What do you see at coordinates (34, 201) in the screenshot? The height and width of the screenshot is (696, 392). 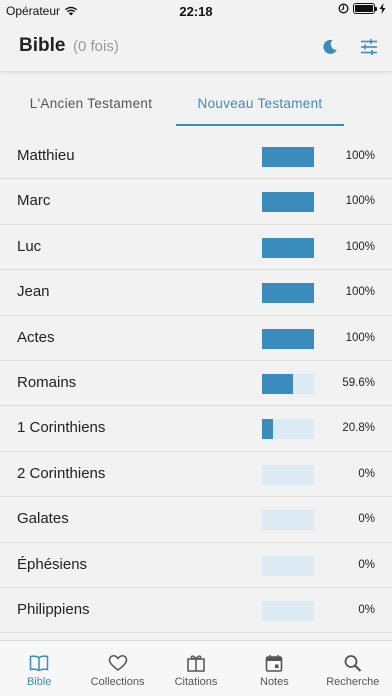 I see `book-name: Marc` at bounding box center [34, 201].